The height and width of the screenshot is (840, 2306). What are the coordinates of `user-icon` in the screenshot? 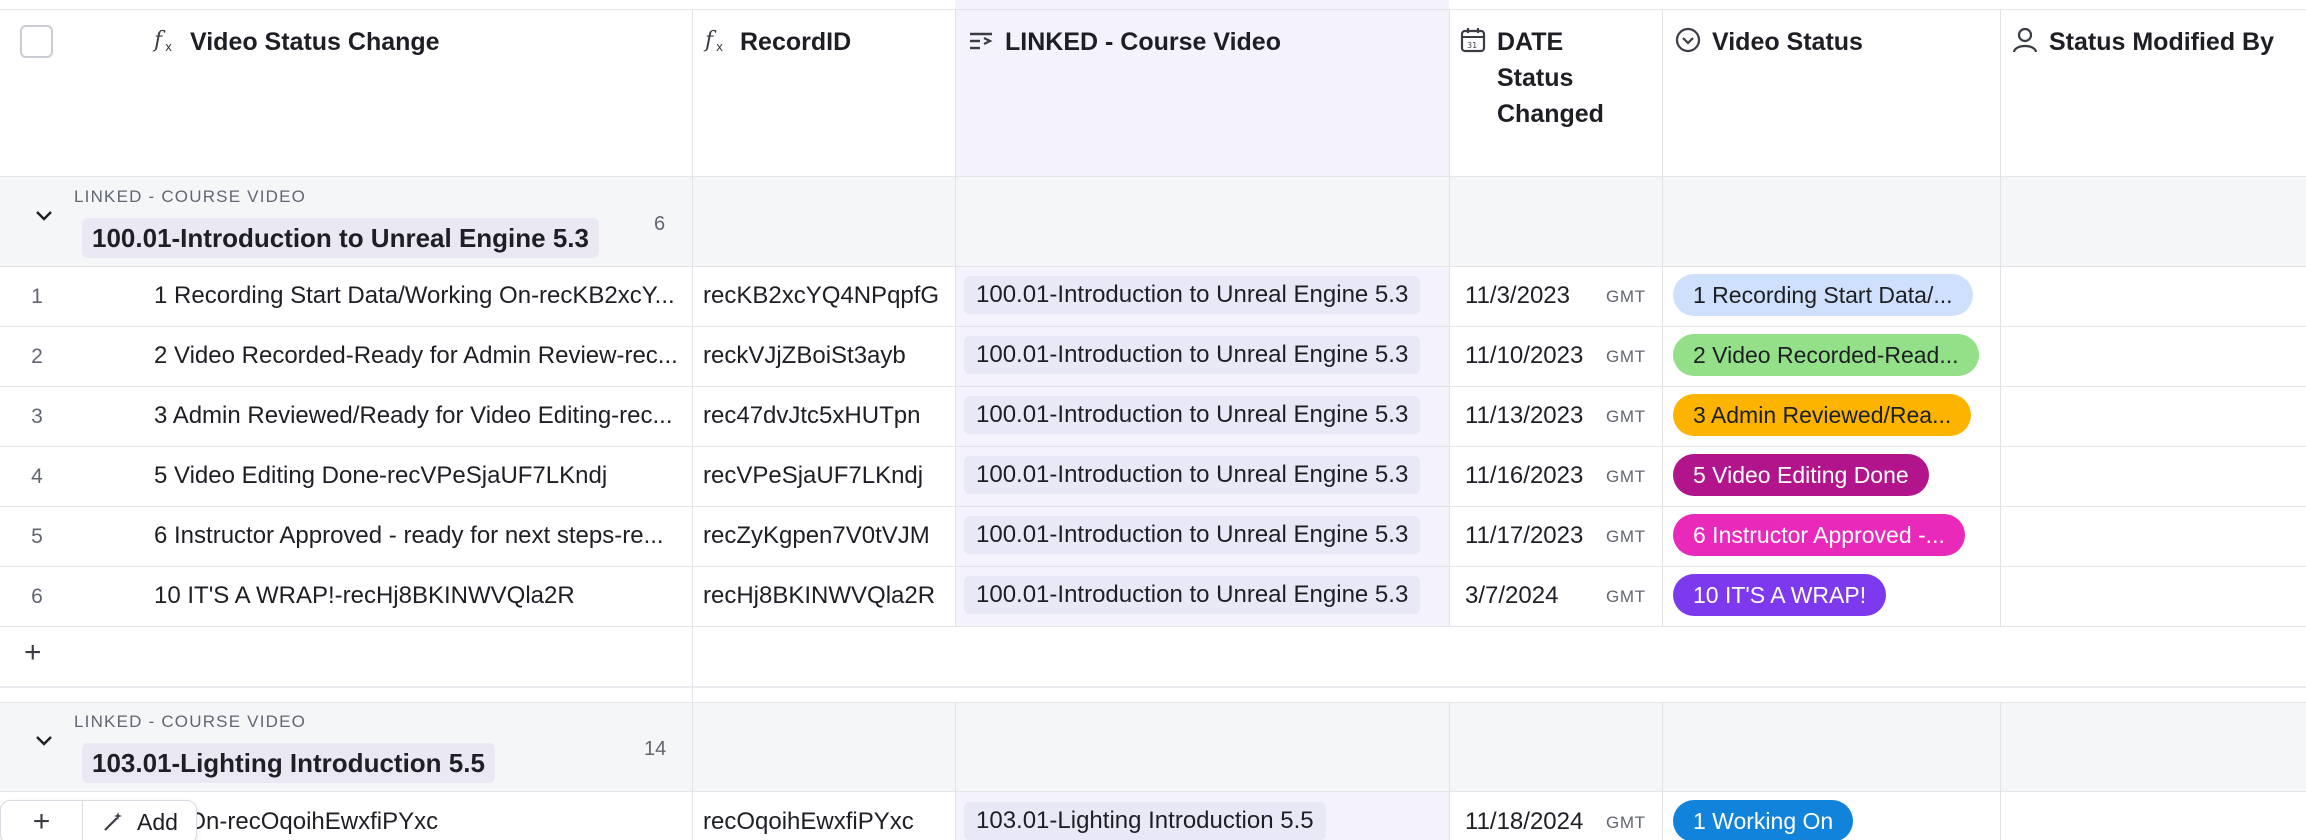 It's located at (2025, 40).